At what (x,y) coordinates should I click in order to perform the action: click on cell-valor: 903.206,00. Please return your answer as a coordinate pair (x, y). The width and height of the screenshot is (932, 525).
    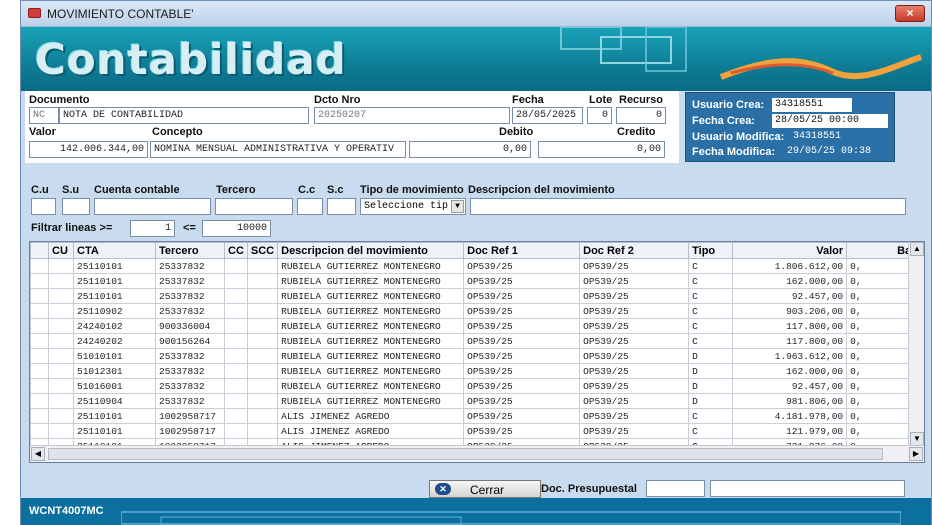
    Looking at the image, I should click on (790, 311).